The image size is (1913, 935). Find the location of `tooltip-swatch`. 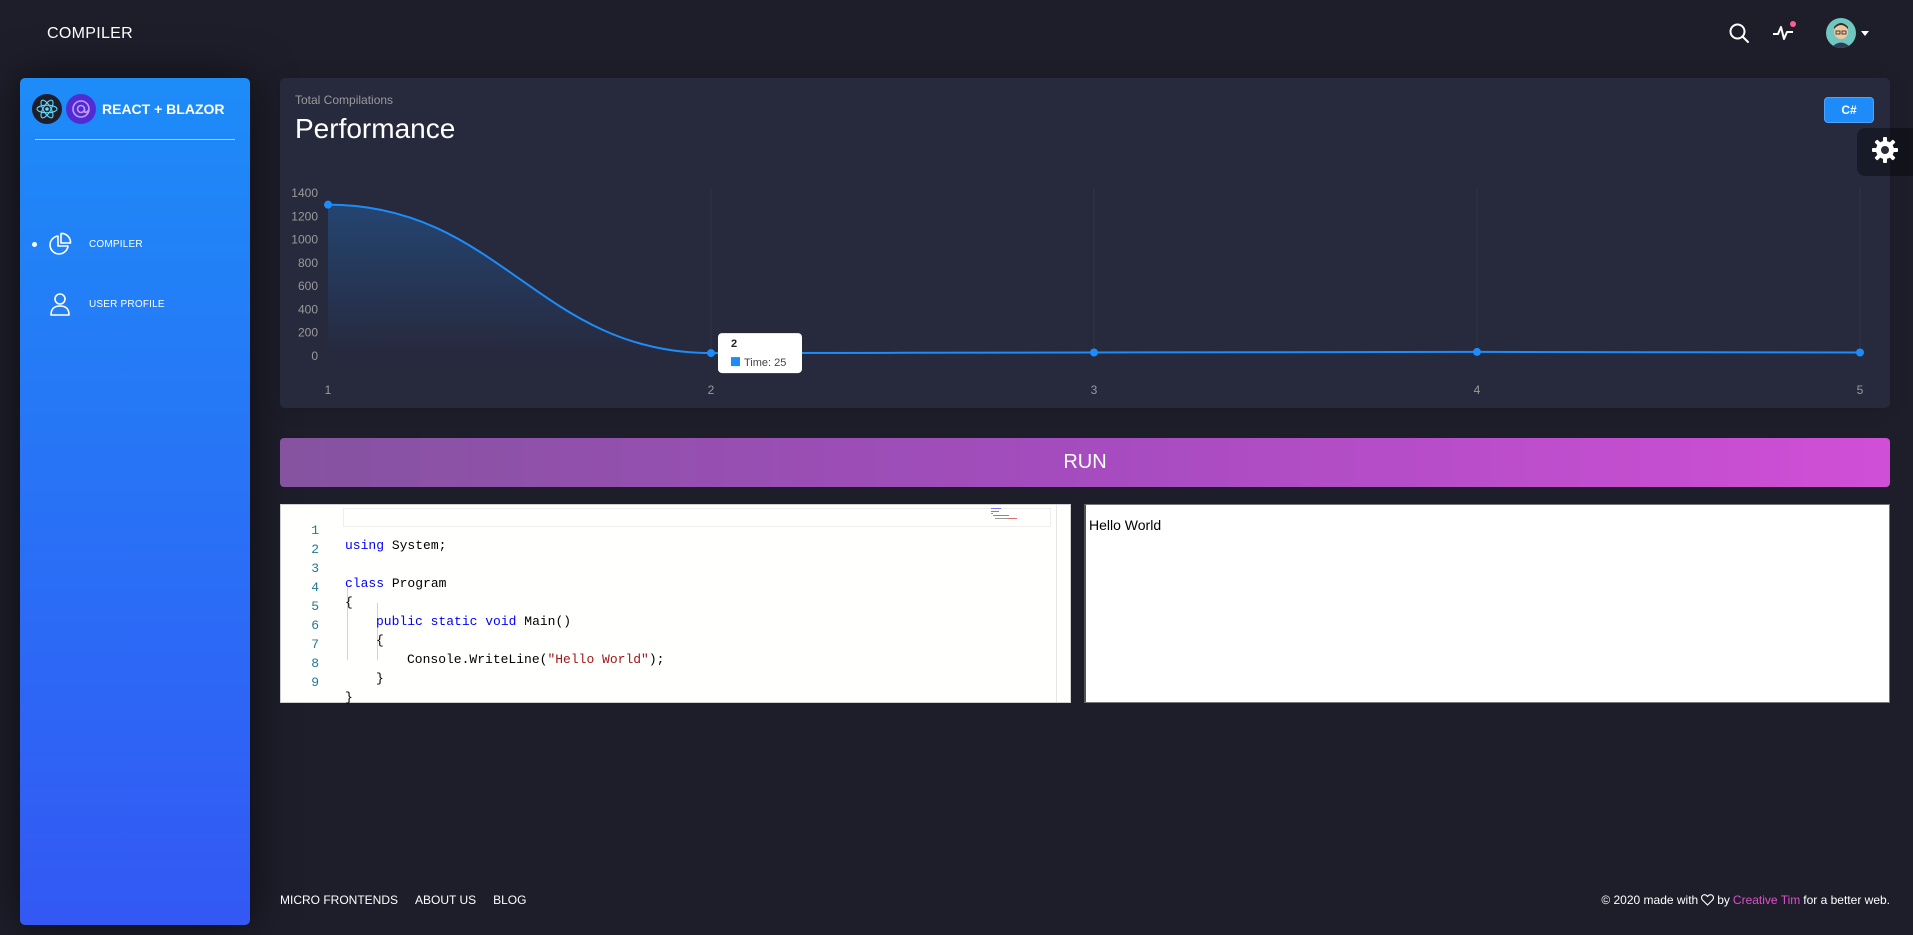

tooltip-swatch is located at coordinates (735, 362).